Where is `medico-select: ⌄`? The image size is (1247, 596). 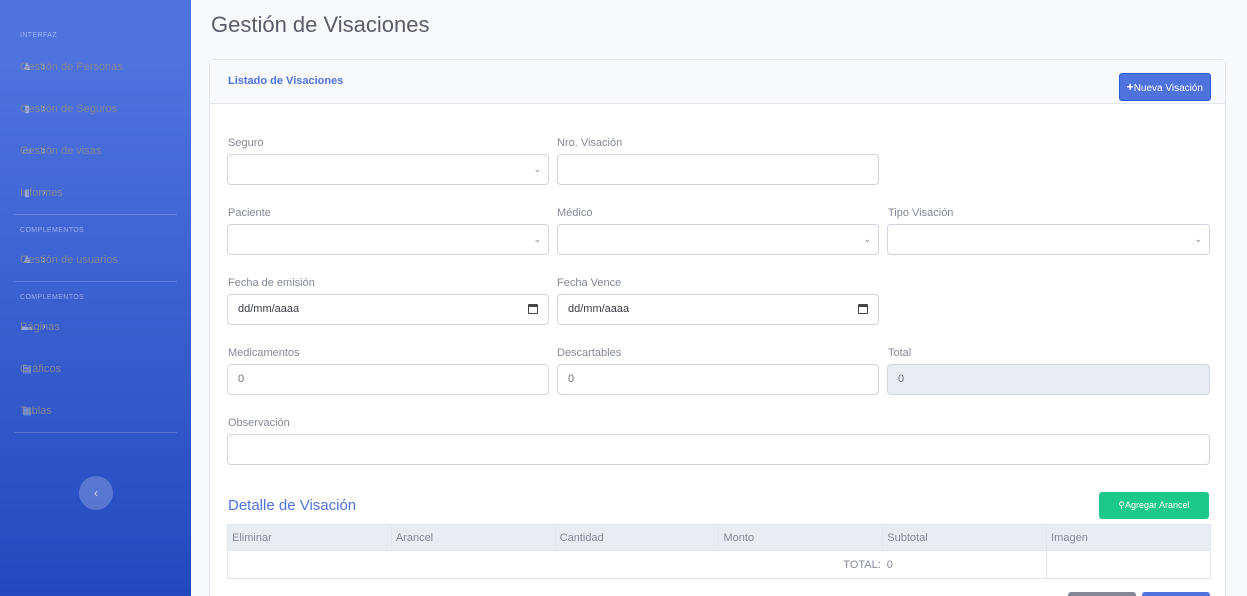 medico-select: ⌄ is located at coordinates (718, 239).